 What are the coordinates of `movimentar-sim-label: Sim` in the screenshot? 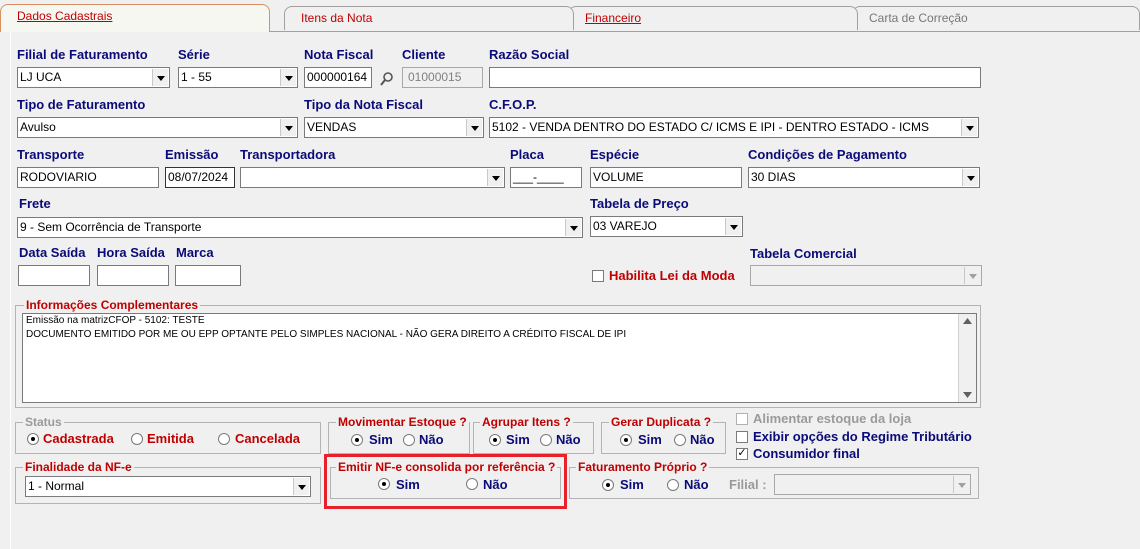 It's located at (381, 439).